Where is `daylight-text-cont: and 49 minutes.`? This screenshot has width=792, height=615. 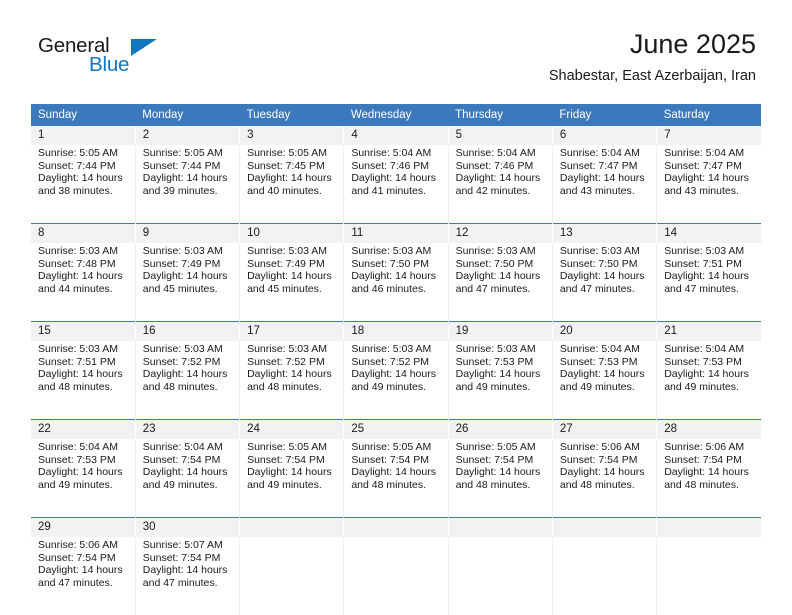 daylight-text-cont: and 49 minutes. is located at coordinates (75, 484).